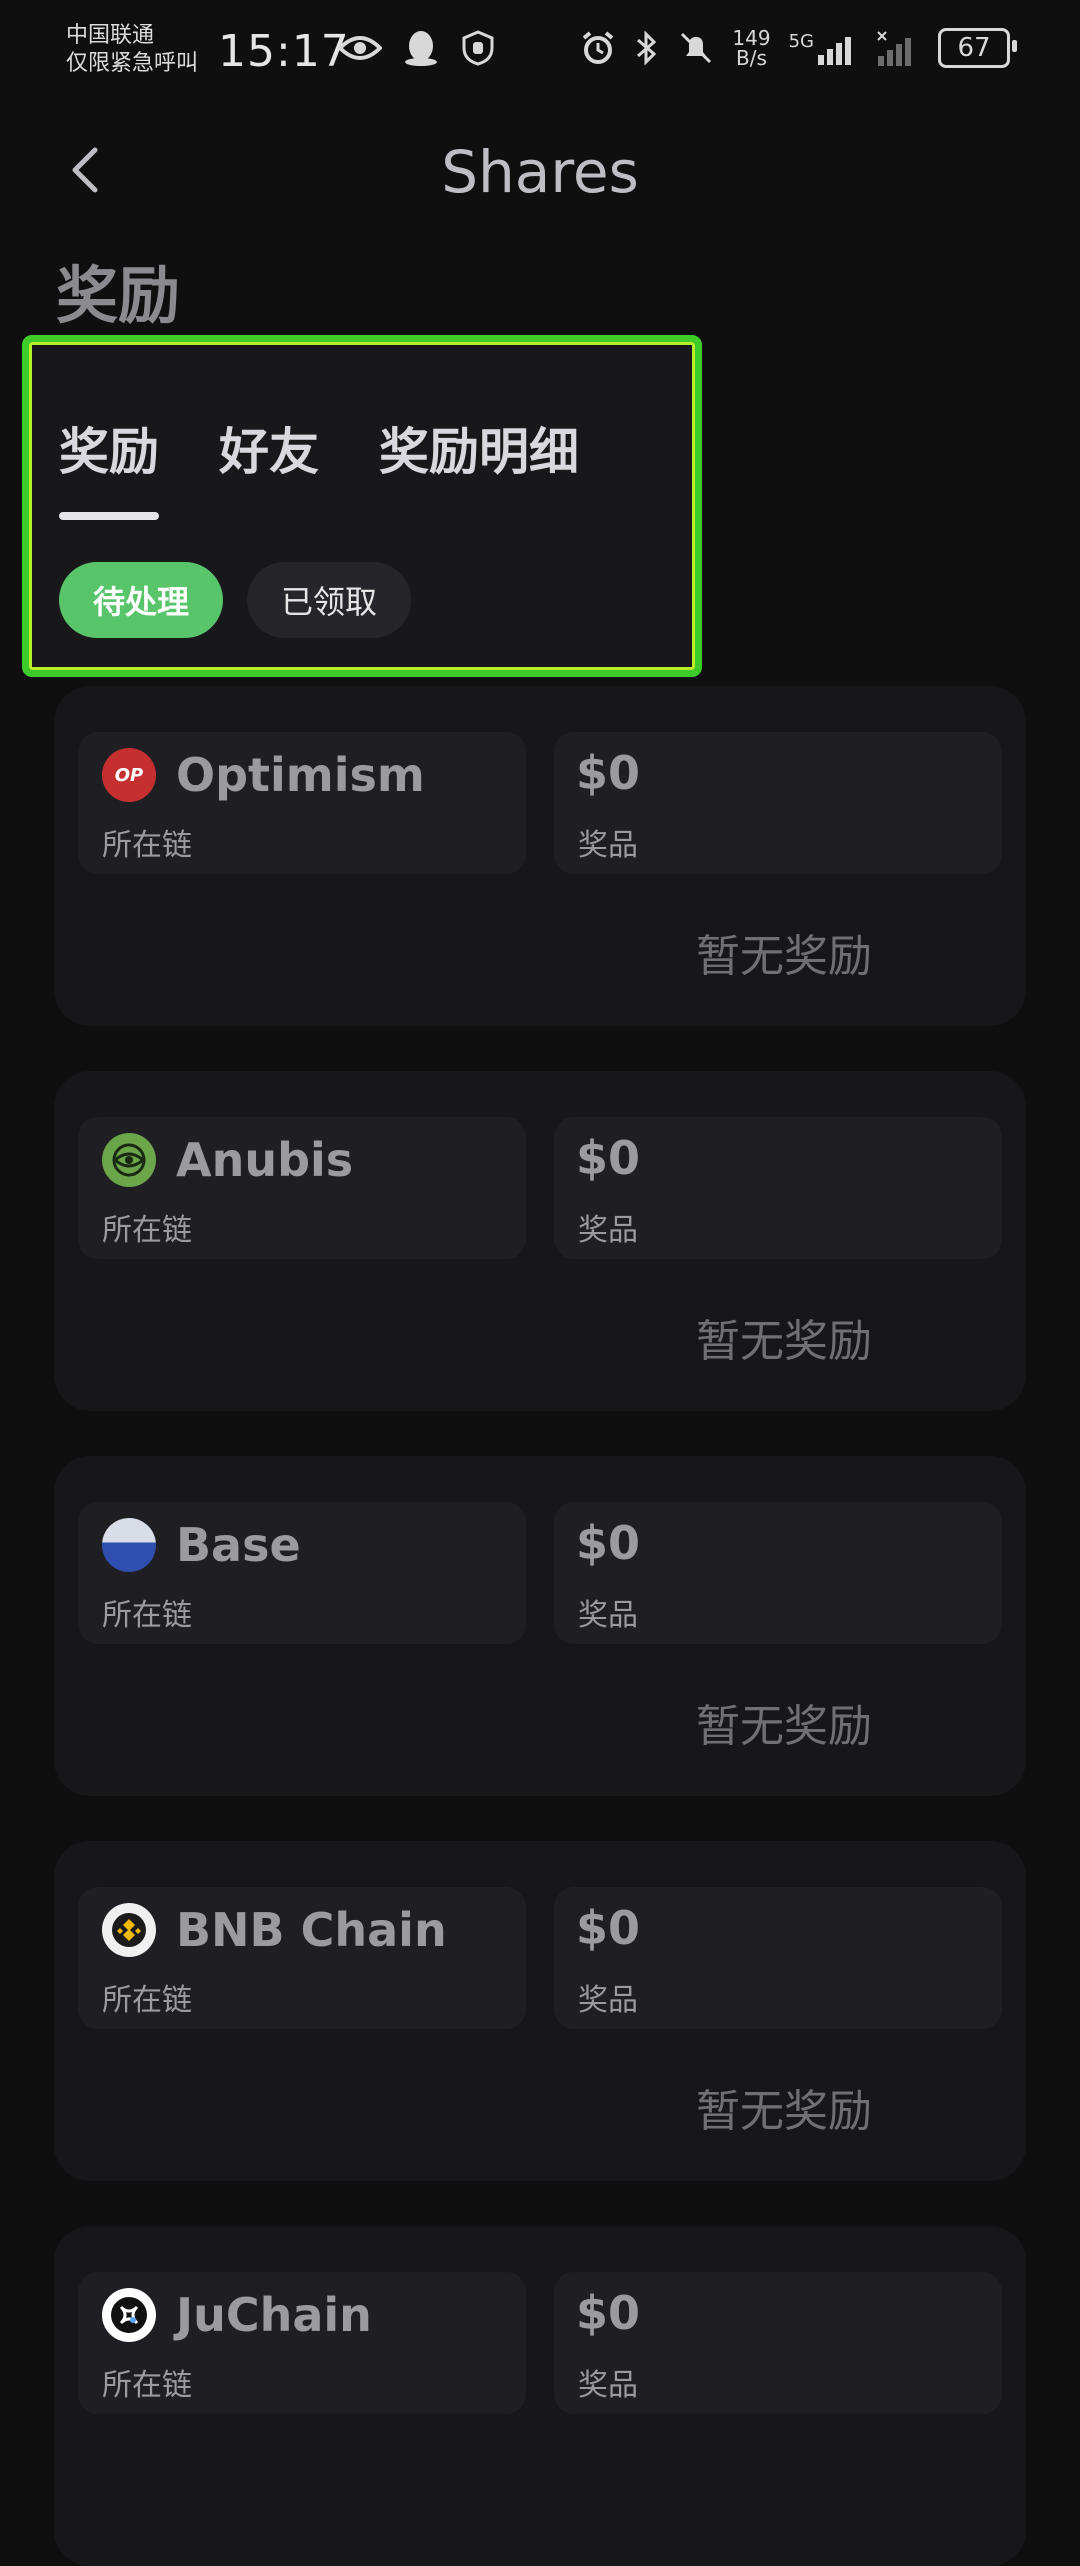 The image size is (1080, 2566). Describe the element at coordinates (132, 63) in the screenshot. I see `carrier-status: 仅限紧急呼叫` at that location.